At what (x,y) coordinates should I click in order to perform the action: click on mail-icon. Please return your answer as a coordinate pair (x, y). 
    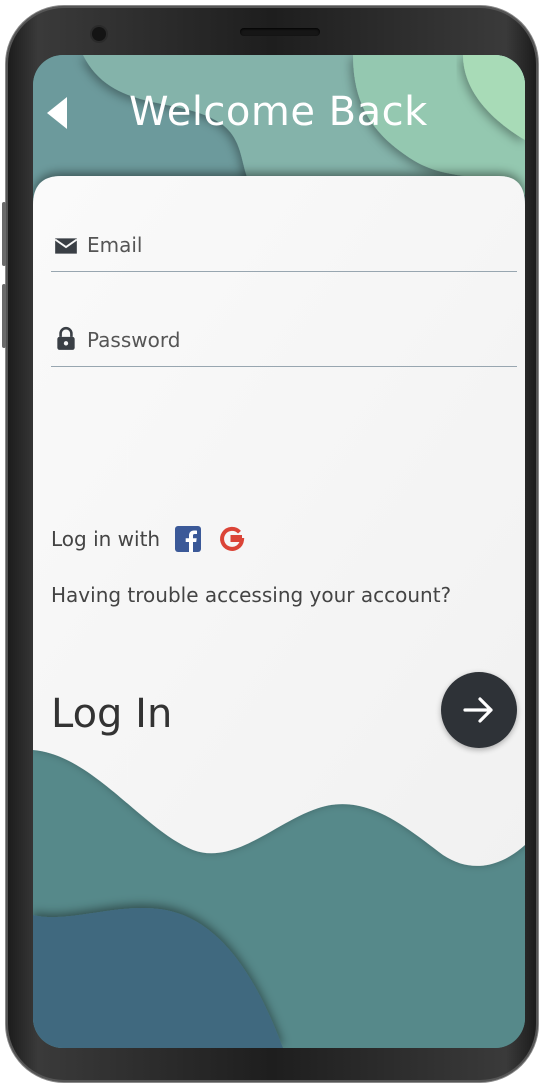
    Looking at the image, I should click on (66, 246).